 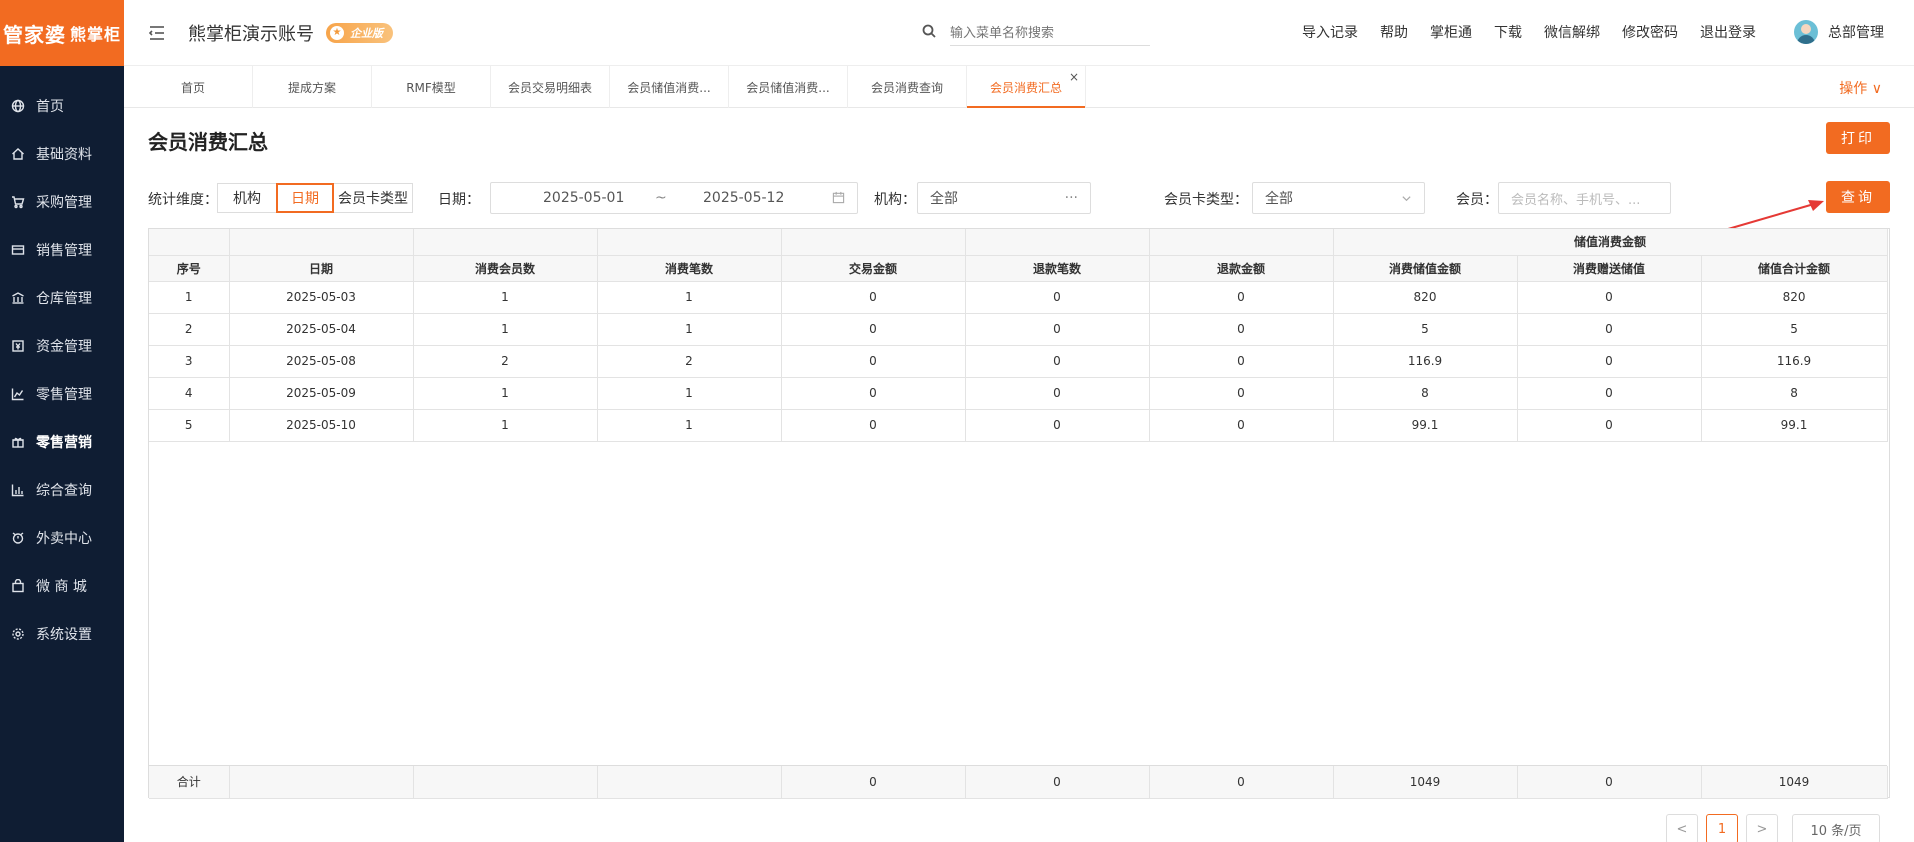 I want to click on tab-member-consumption-summary: 会员消费汇总 ×, so click(x=1026, y=87).